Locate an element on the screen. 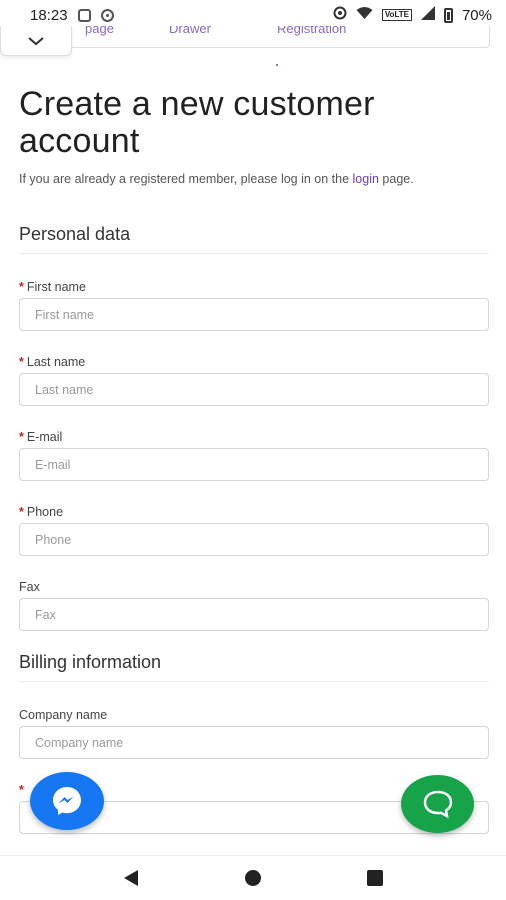  back-icon is located at coordinates (131, 878).